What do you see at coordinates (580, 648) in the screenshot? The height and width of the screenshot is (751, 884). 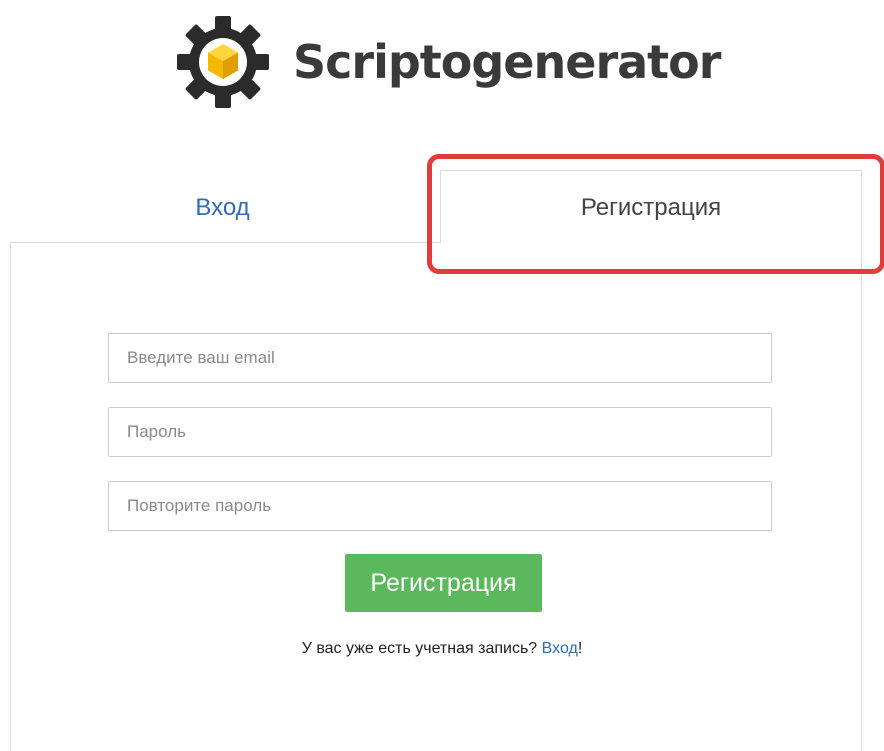 I see `login-prompt-suffix: !` at bounding box center [580, 648].